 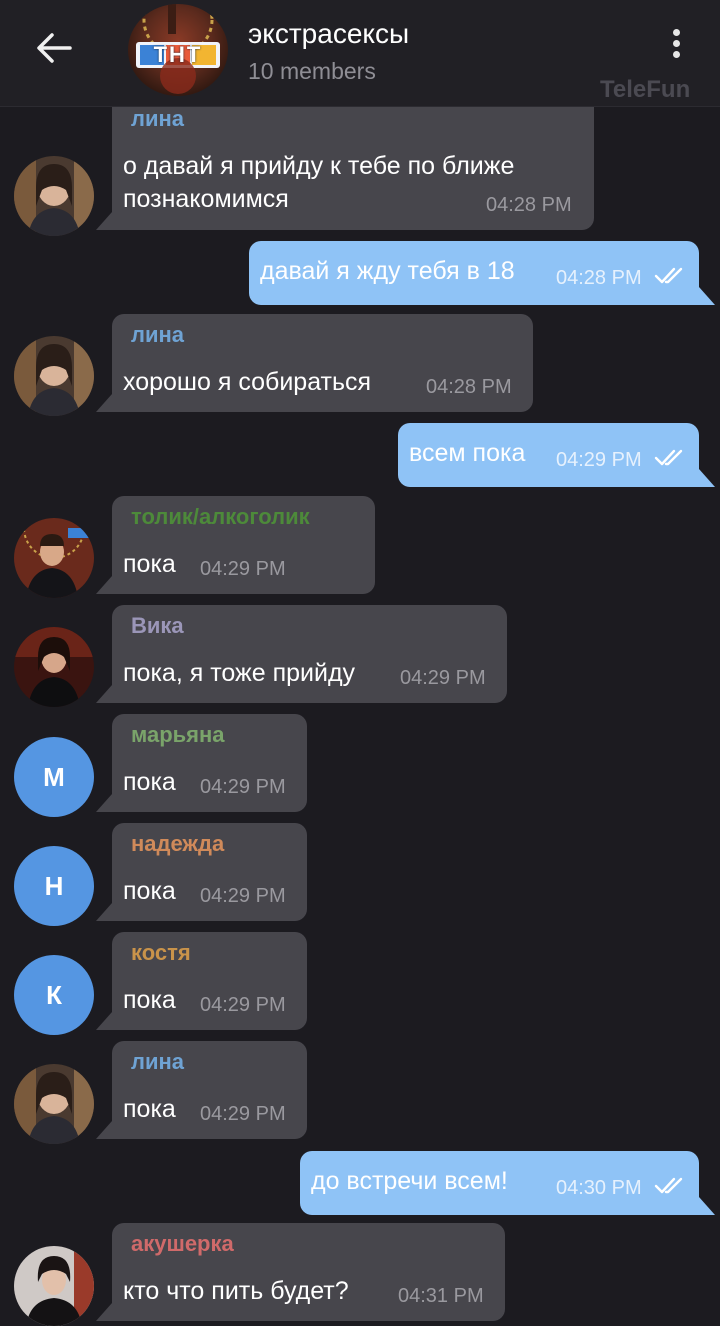 I want to click on message-bubble-incoming: толик/алкоголик пока 04:29 PM, so click(x=235, y=545).